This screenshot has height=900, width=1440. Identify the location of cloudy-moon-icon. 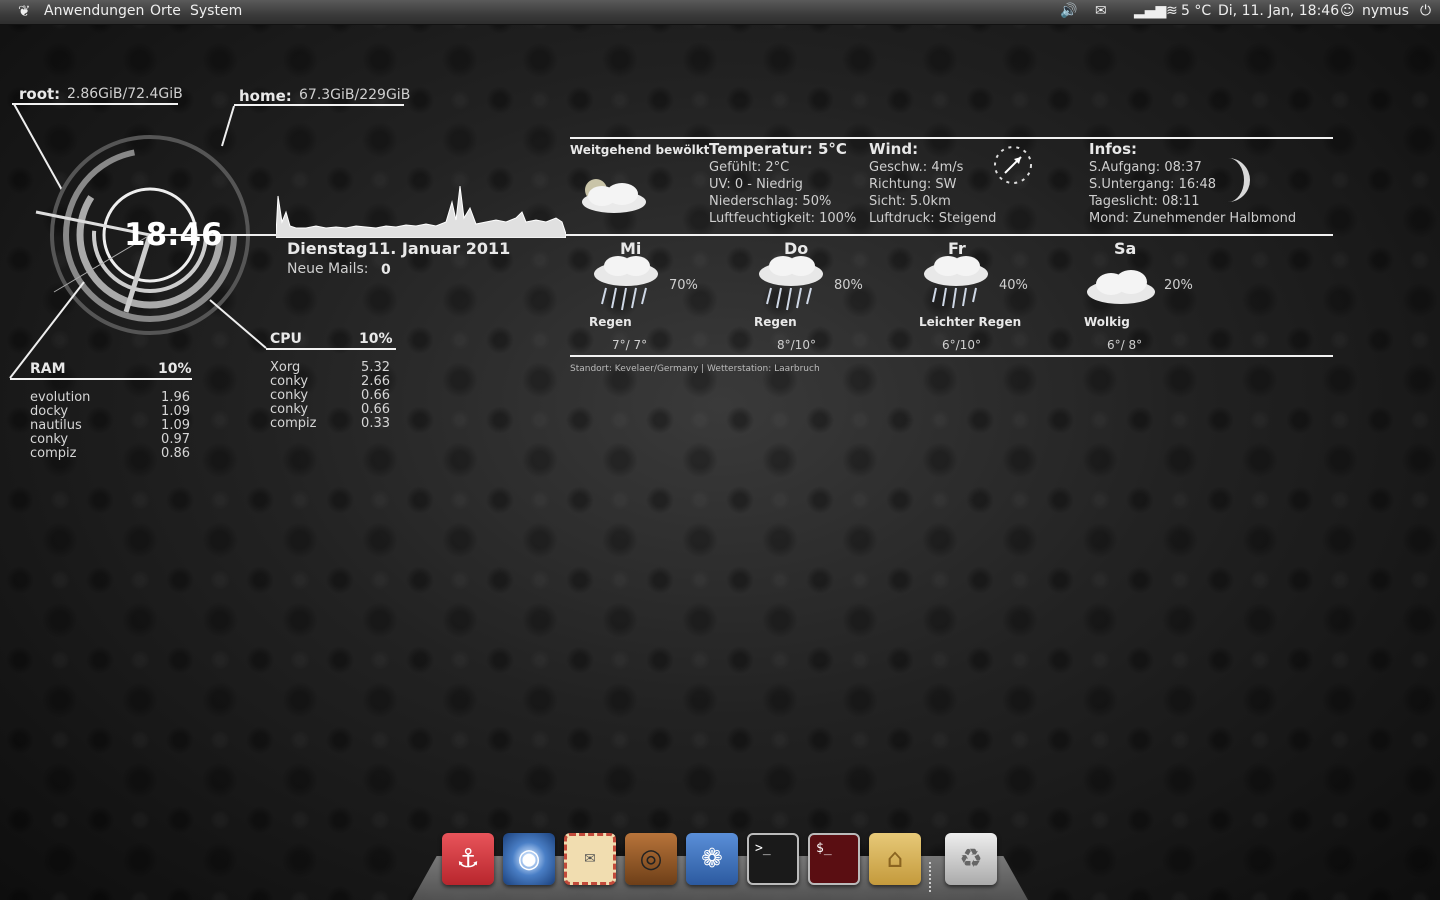
(614, 196).